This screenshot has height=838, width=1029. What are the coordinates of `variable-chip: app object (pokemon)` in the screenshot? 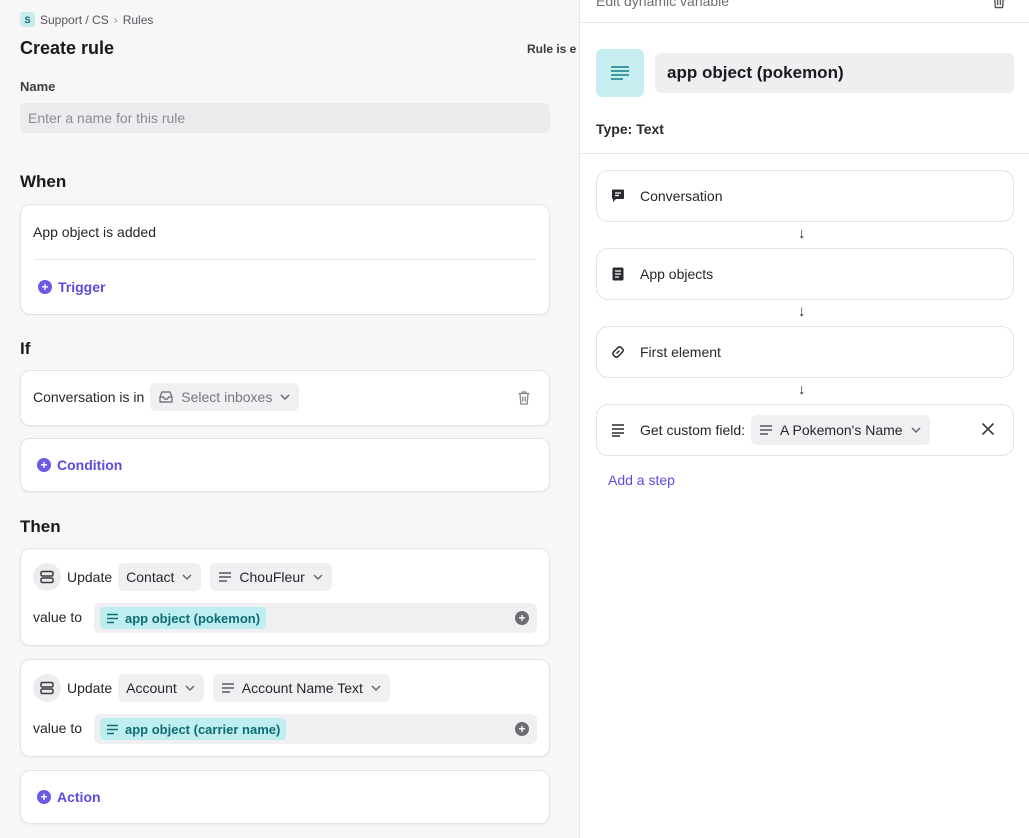 It's located at (183, 618).